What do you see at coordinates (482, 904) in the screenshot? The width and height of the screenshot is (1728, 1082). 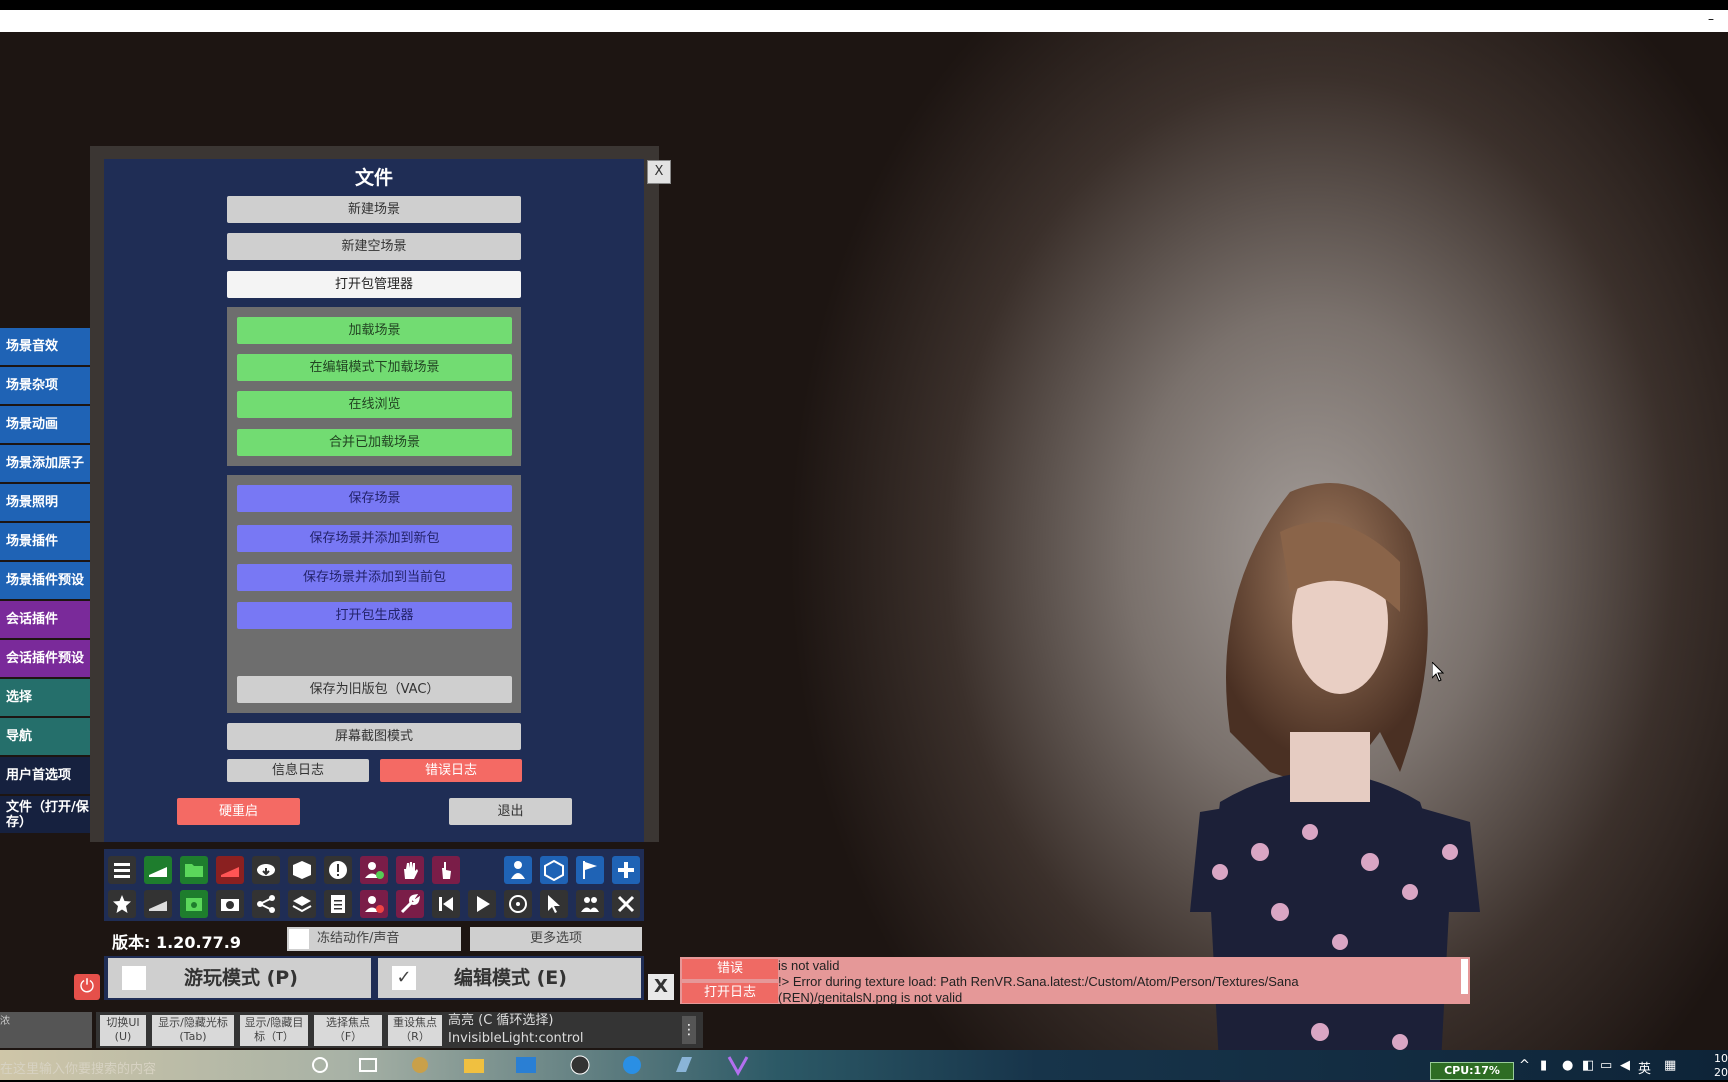 I see `play-icon` at bounding box center [482, 904].